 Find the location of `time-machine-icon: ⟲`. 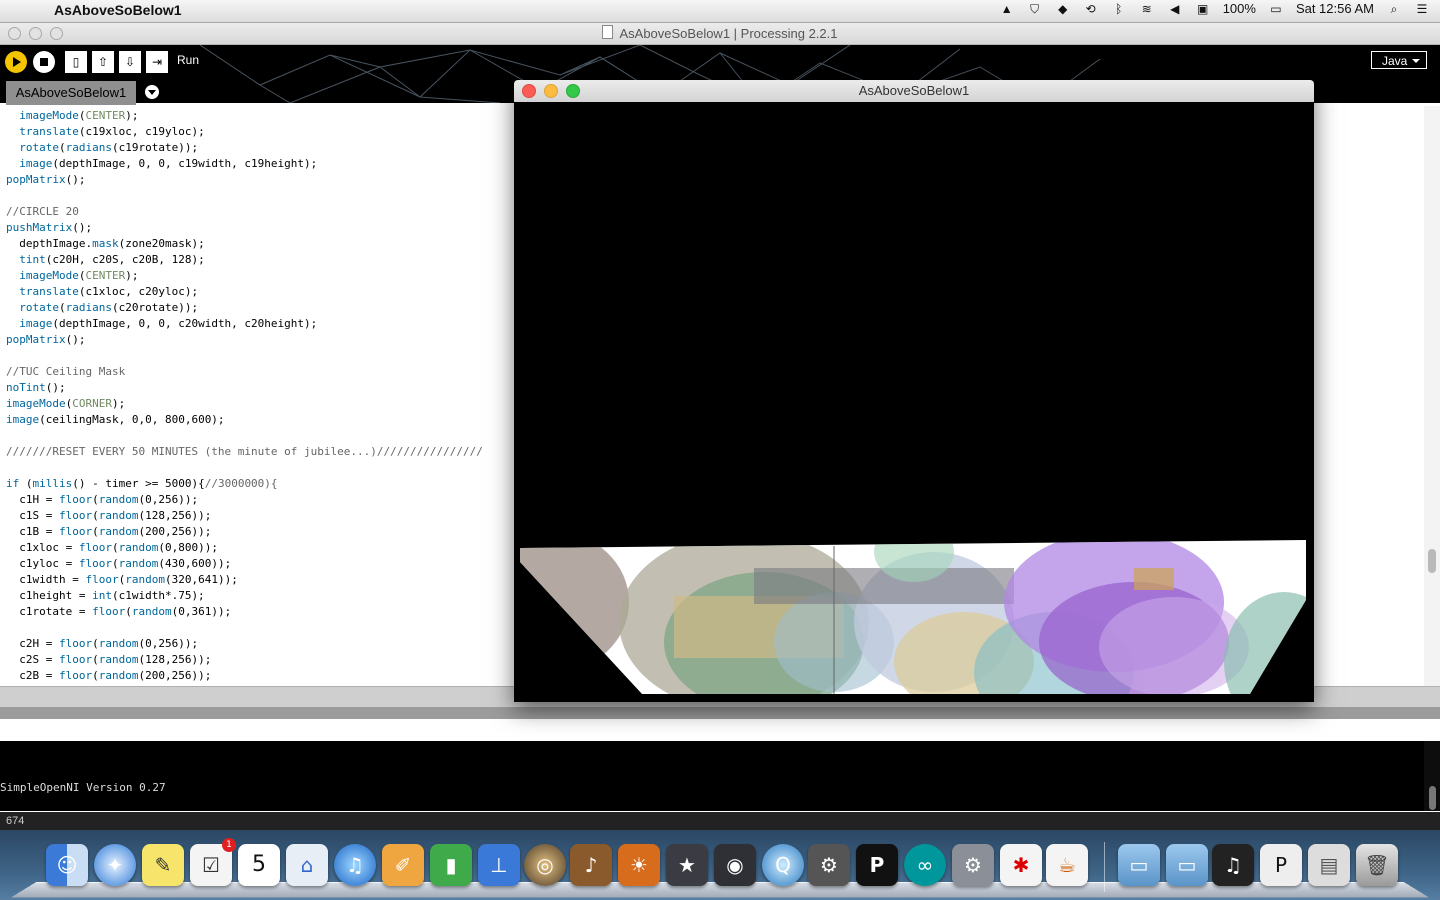

time-machine-icon: ⟲ is located at coordinates (1091, 9).